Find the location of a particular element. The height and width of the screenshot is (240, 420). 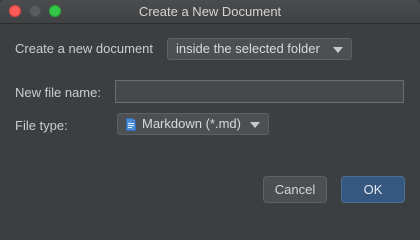

file-name-input is located at coordinates (259, 91).